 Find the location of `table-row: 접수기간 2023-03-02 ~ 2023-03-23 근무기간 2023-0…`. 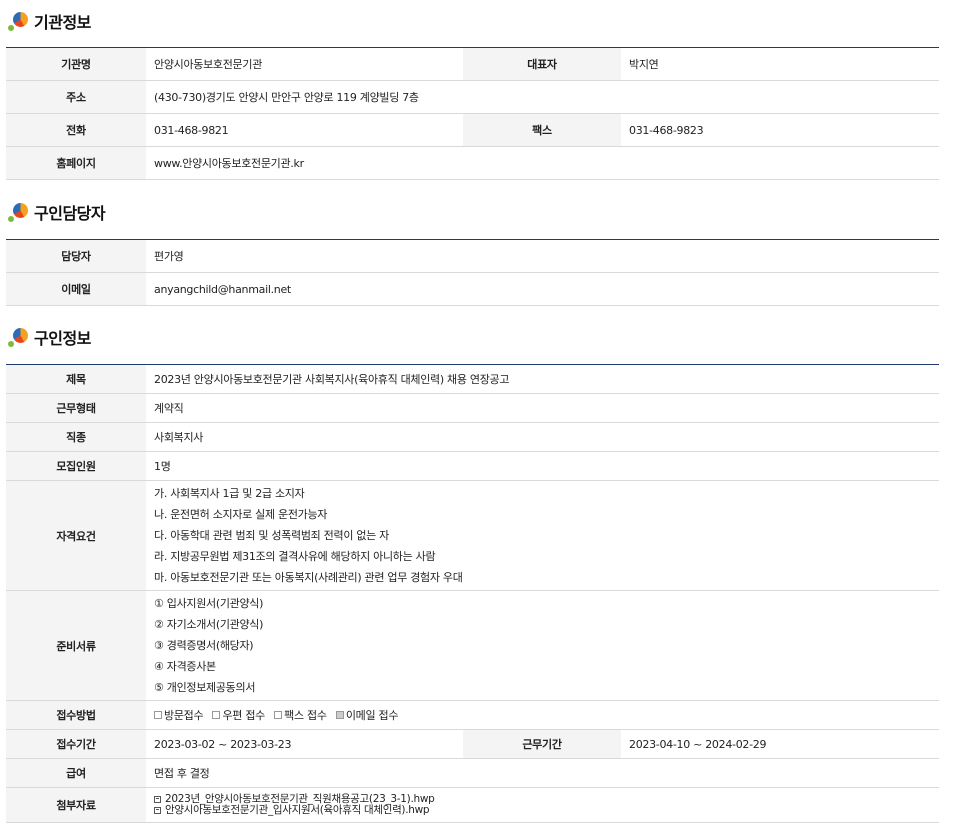

table-row: 접수기간 2023-03-02 ~ 2023-03-23 근무기간 2023-0… is located at coordinates (473, 744).